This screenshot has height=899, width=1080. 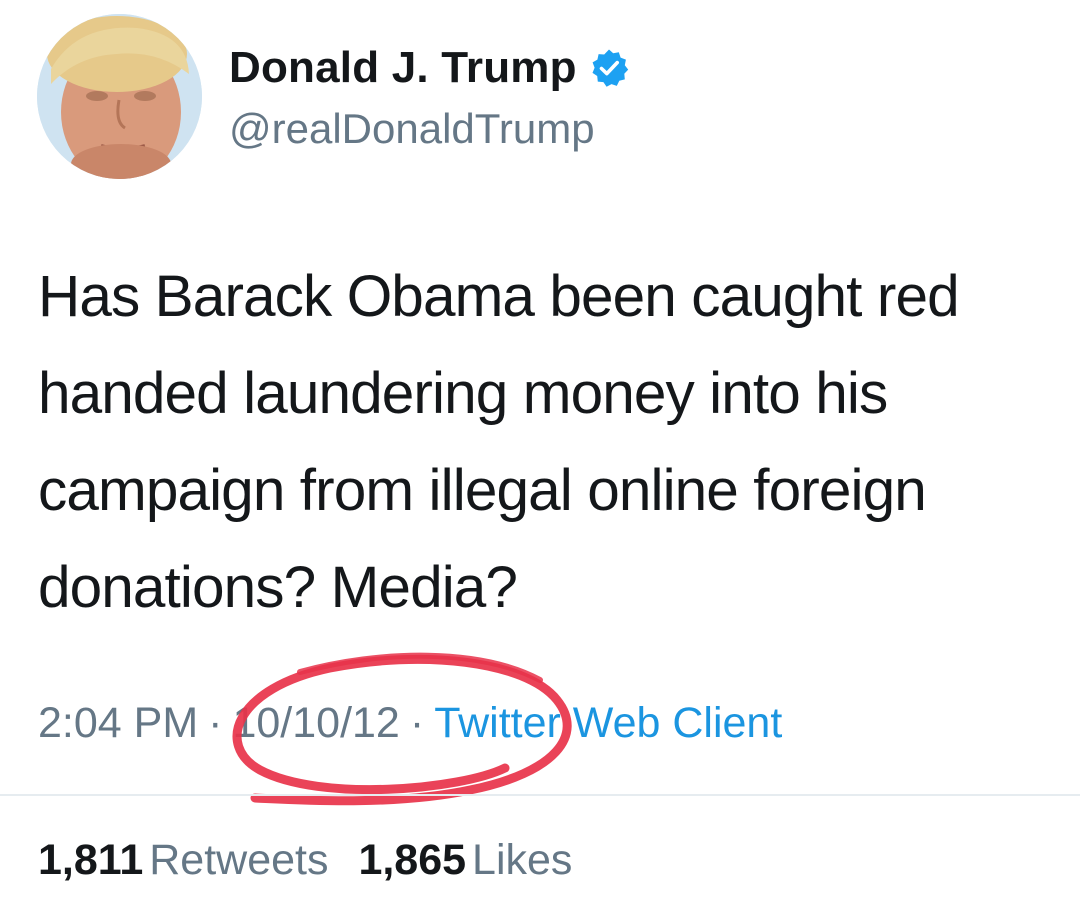 I want to click on likes-stat: 1,865 Likes, so click(x=465, y=860).